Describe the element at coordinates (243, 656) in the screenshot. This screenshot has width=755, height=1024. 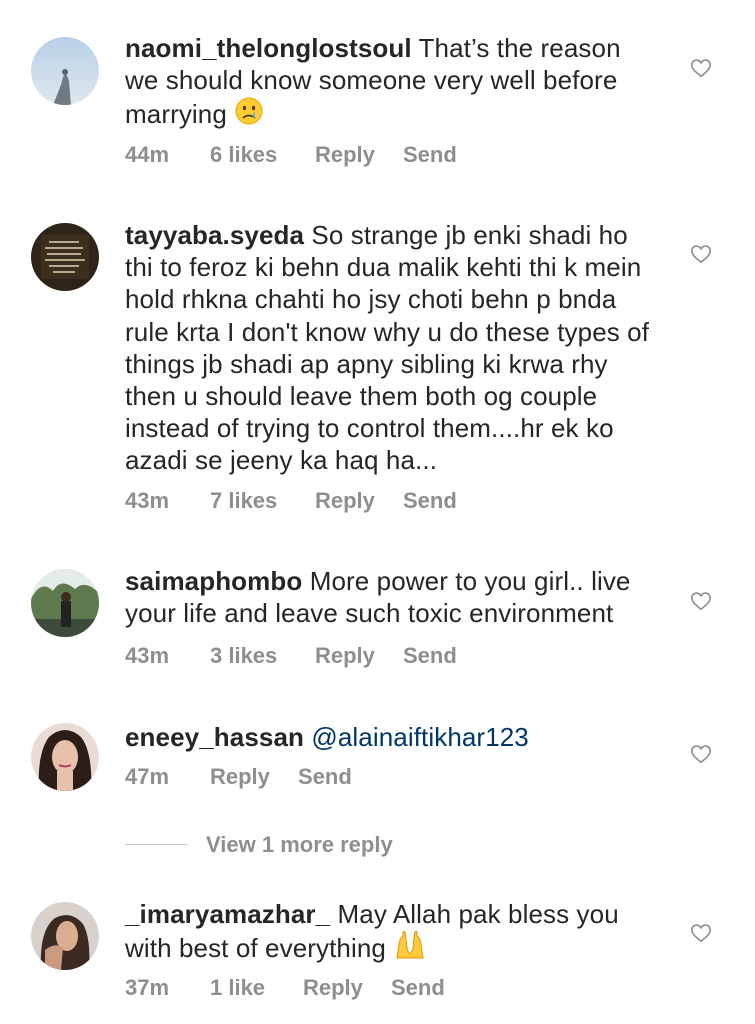
I see `like-count: 3 likes` at that location.